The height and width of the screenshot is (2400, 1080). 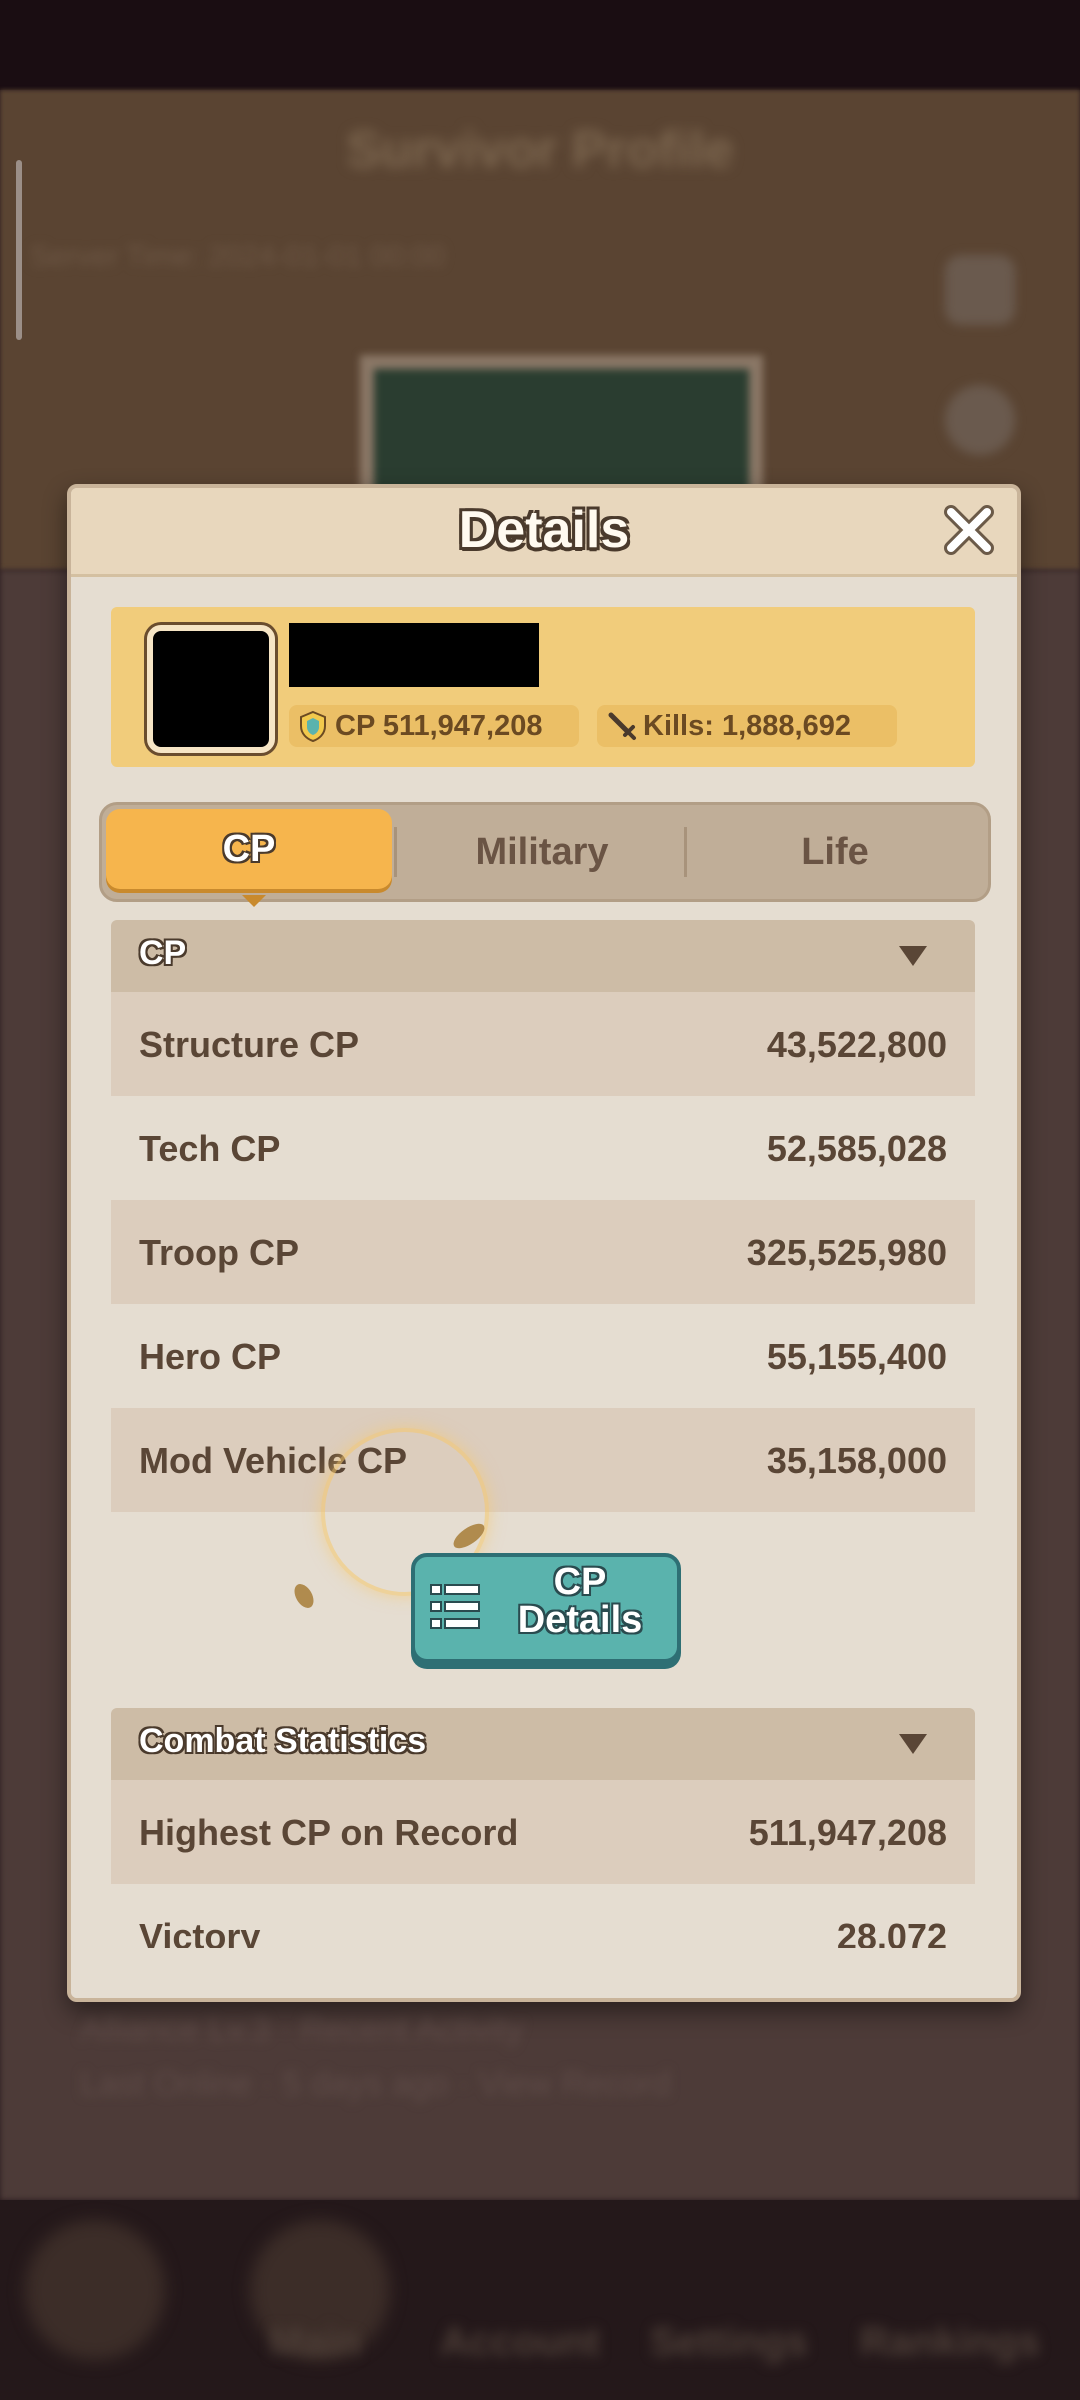 What do you see at coordinates (19, 250) in the screenshot?
I see `scrollbar` at bounding box center [19, 250].